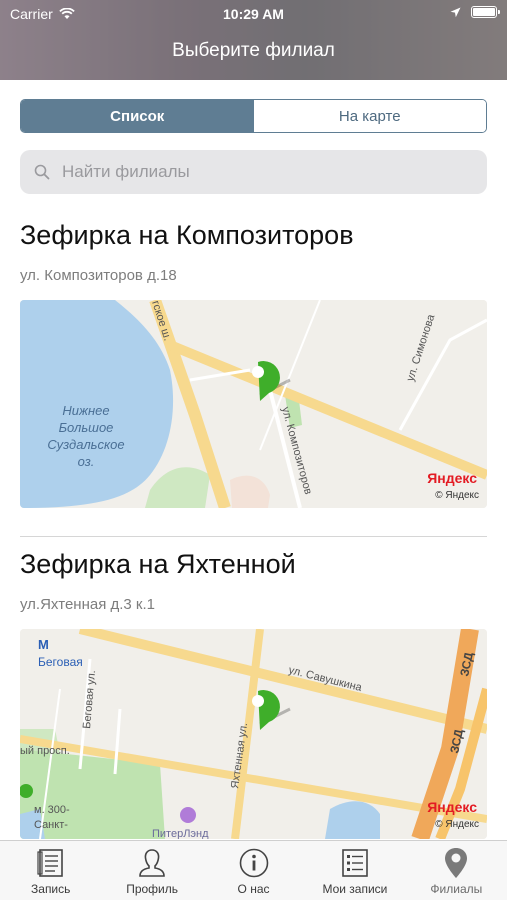  Describe the element at coordinates (85, 410) in the screenshot. I see `map-label: Нижнее` at that location.